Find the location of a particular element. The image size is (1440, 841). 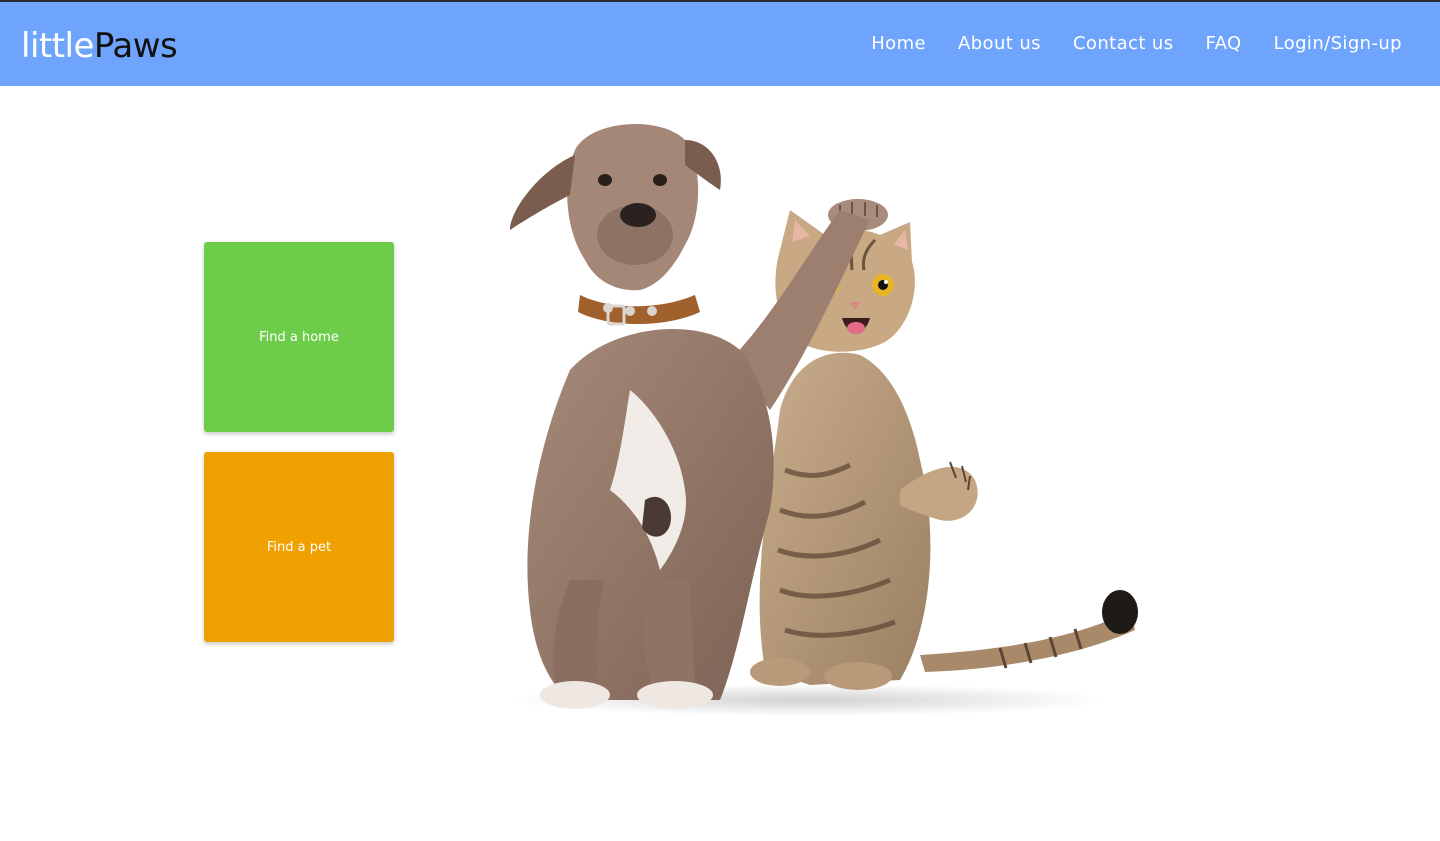

logo-part-little: little is located at coordinates (57, 46).